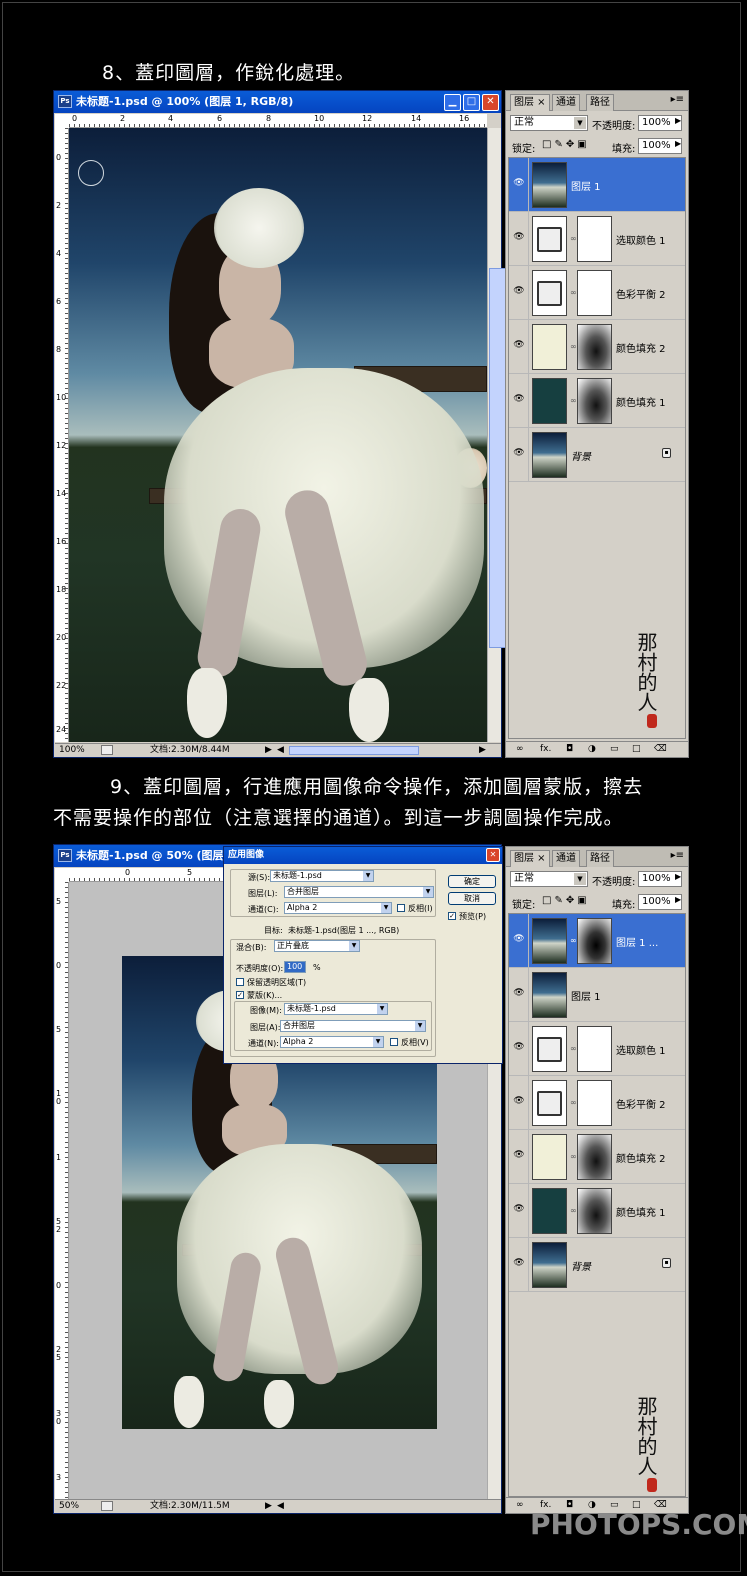  Describe the element at coordinates (240, 982) in the screenshot. I see `preserve-transparency-checkbox` at that location.